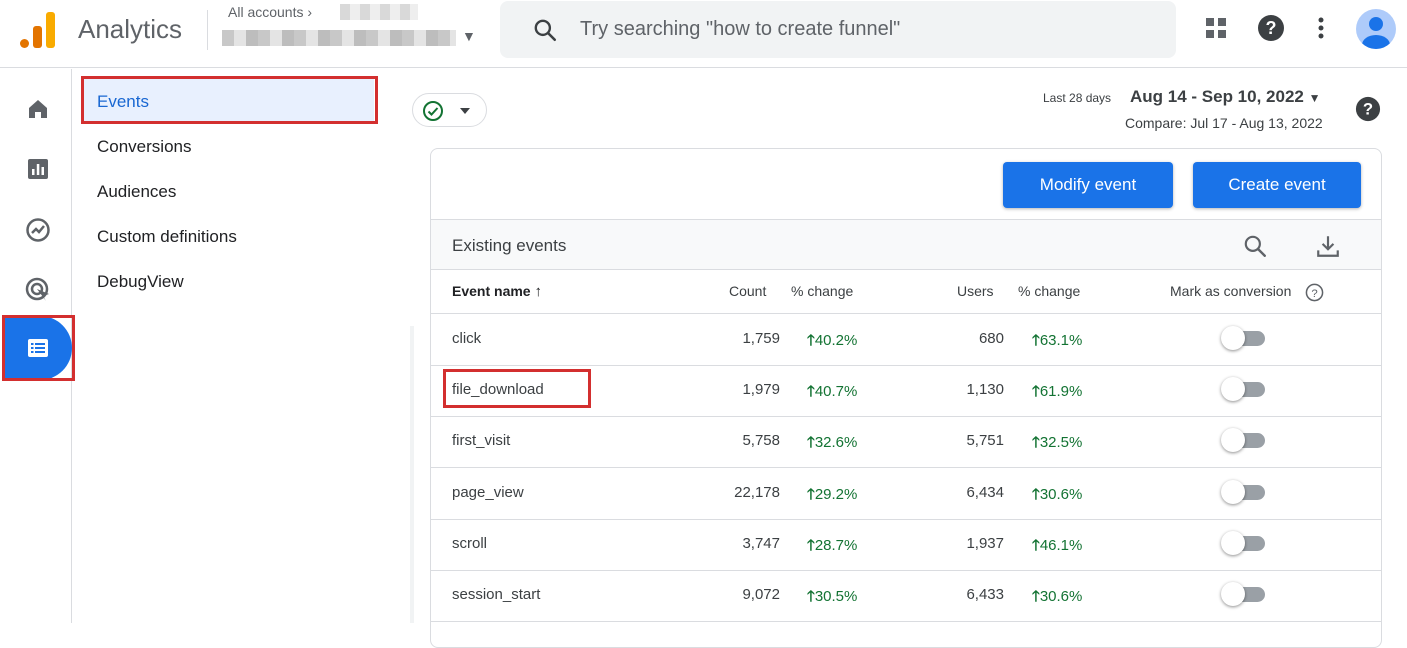 This screenshot has width=1407, height=648. What do you see at coordinates (167, 237) in the screenshot?
I see `subnav-item-custom-definitions: Custom definitions` at bounding box center [167, 237].